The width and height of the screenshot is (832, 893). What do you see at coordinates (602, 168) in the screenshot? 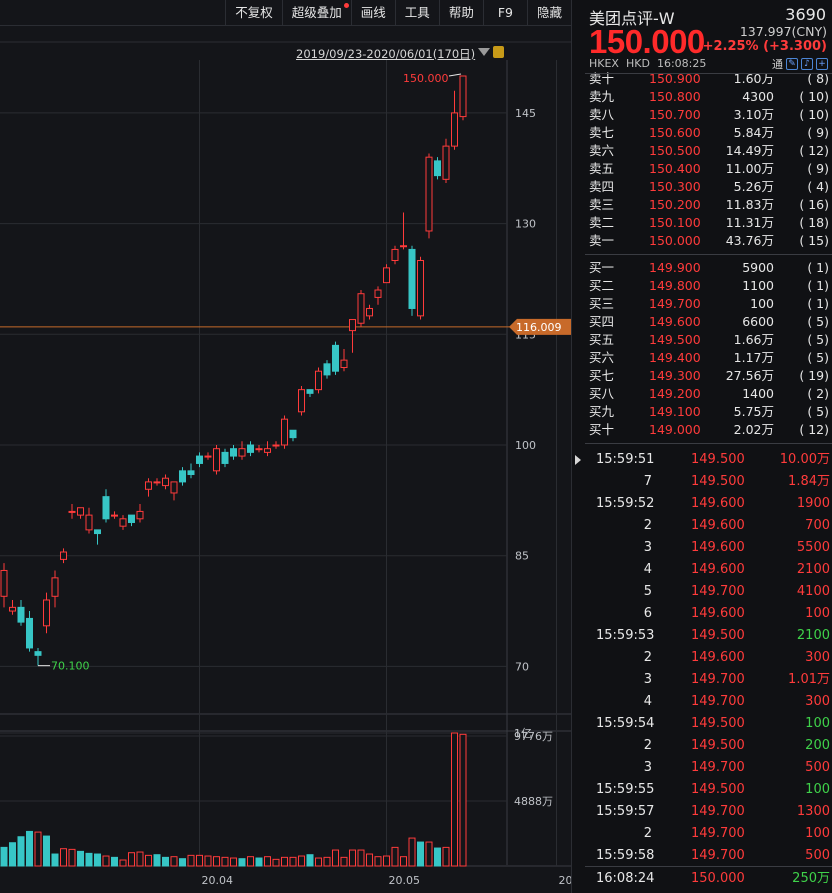
I see `level-label: 卖五` at bounding box center [602, 168].